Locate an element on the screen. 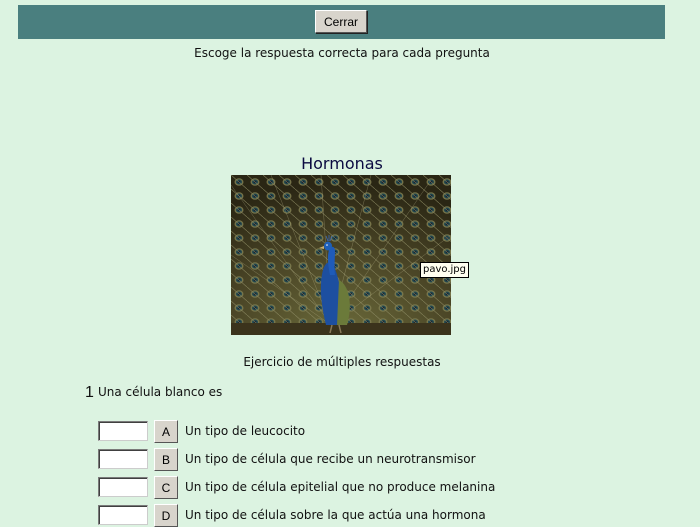 The height and width of the screenshot is (527, 700). close-button: Cerrar is located at coordinates (341, 21).